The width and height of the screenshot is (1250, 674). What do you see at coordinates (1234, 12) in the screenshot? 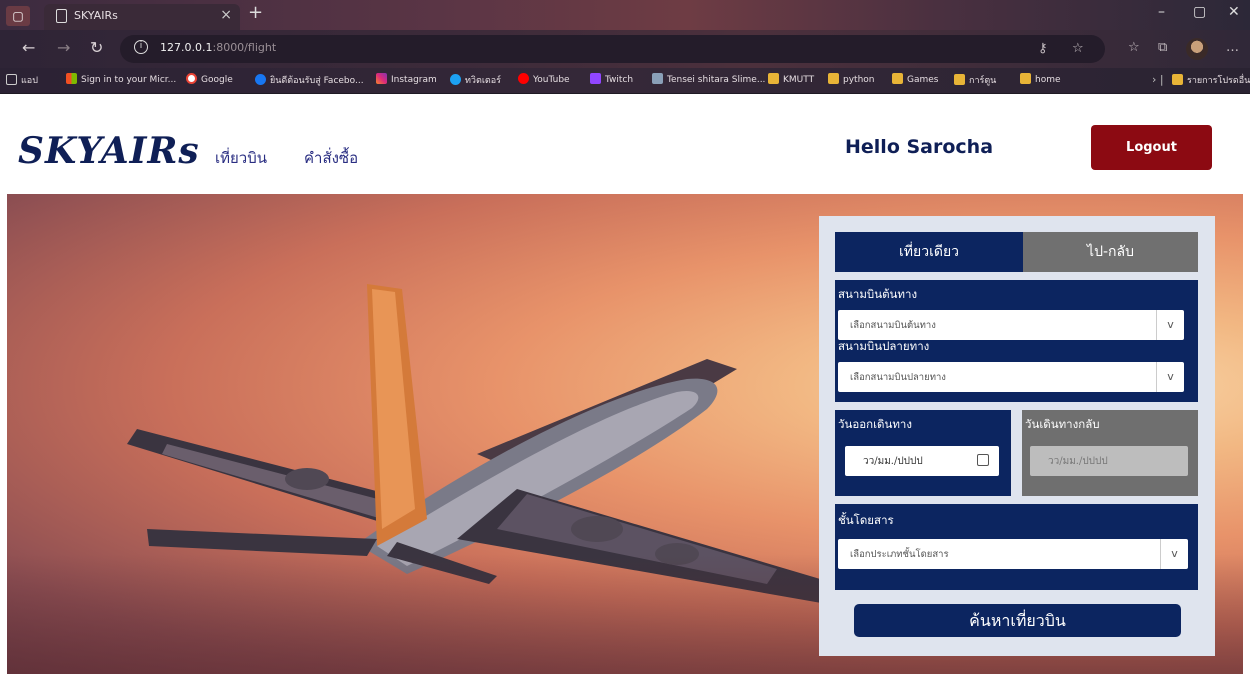
I see `close-window-icon: ✕` at bounding box center [1234, 12].